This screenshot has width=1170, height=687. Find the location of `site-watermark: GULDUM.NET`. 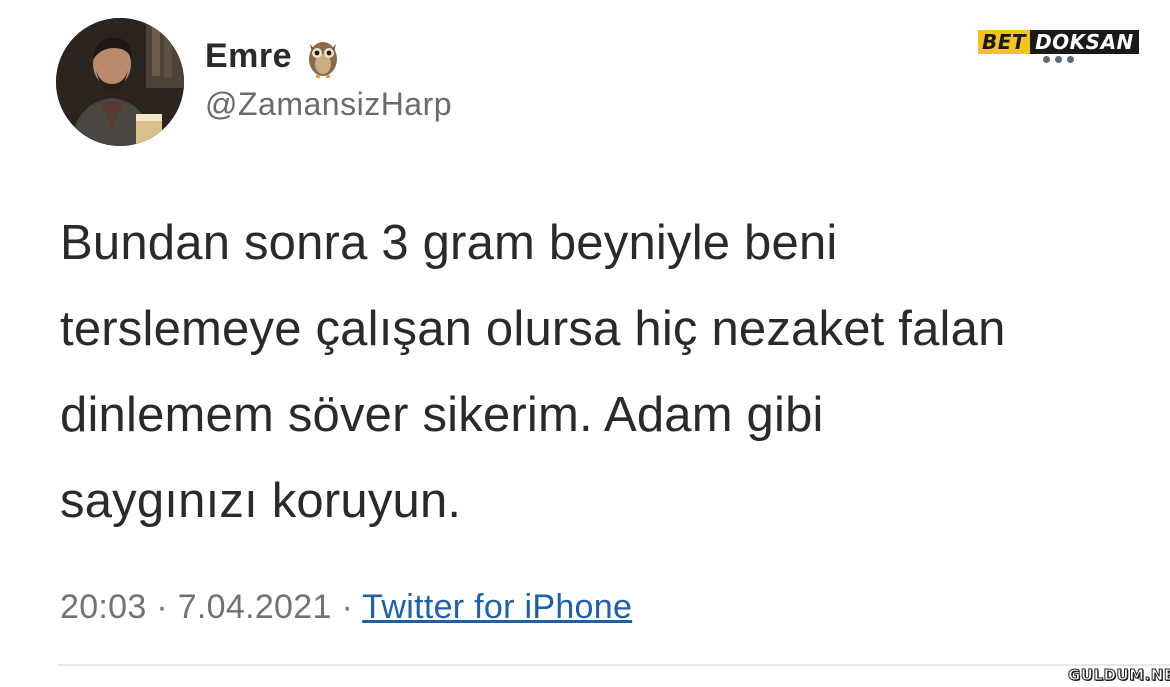

site-watermark: GULDUM.NET is located at coordinates (1118, 675).